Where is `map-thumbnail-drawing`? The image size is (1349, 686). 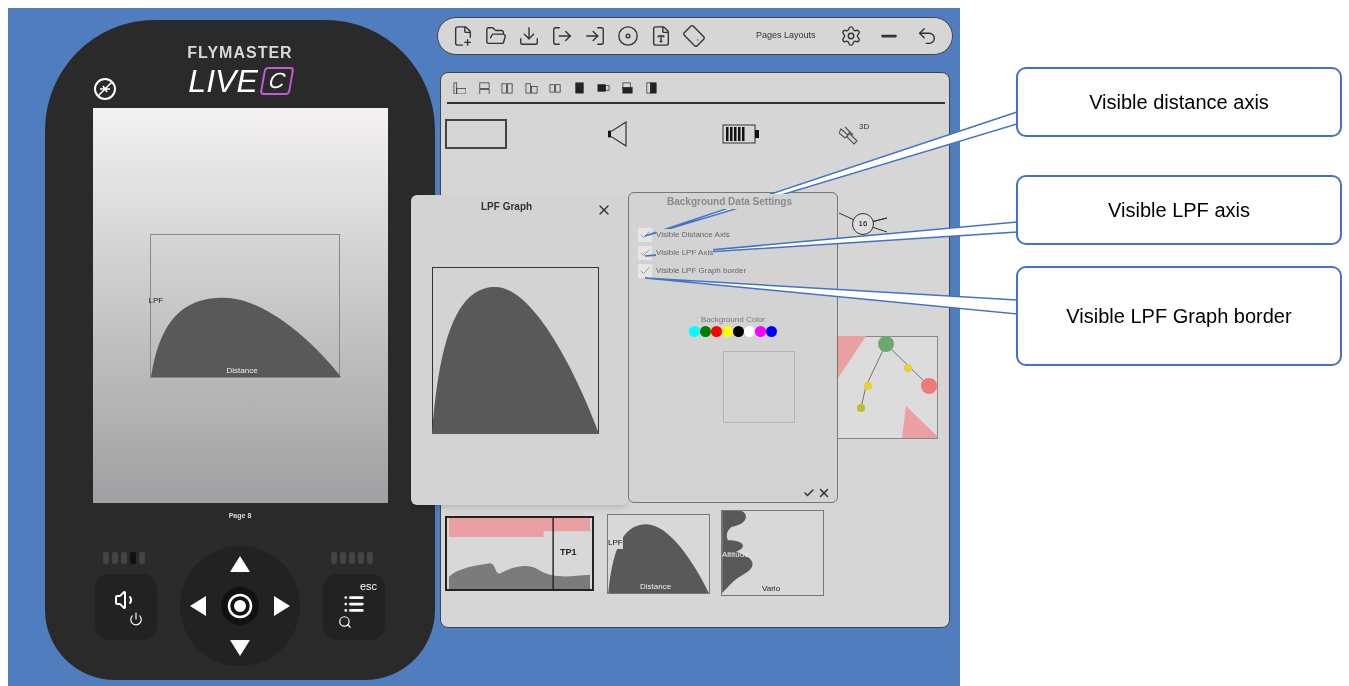
map-thumbnail-drawing is located at coordinates (887, 387).